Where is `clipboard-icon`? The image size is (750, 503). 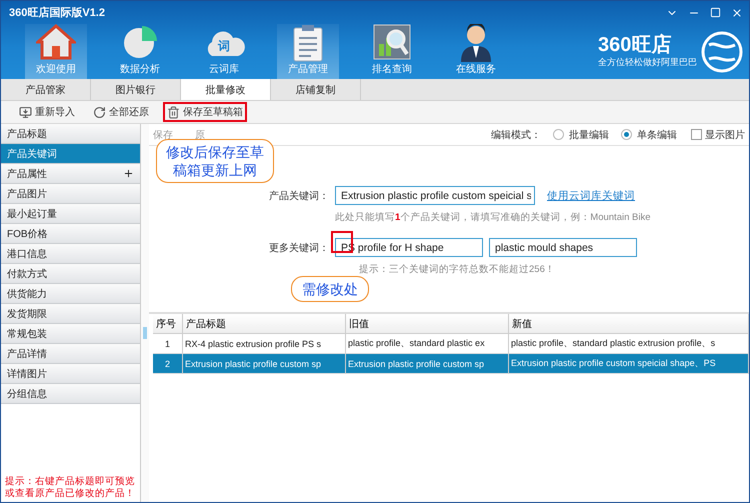
clipboard-icon is located at coordinates (308, 43).